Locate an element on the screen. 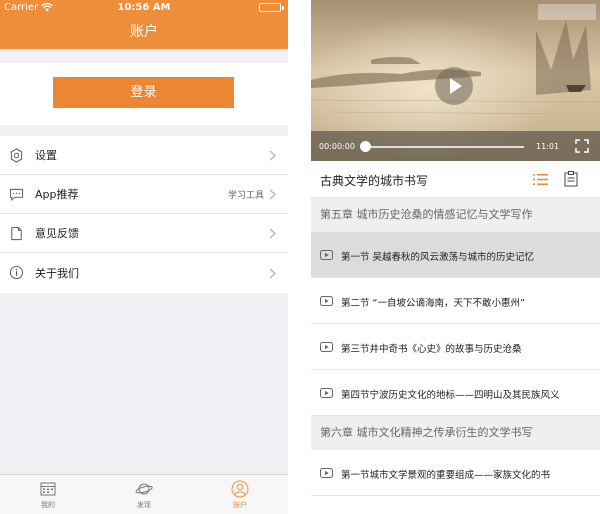  tab-discover: 发现 is located at coordinates (144, 494).